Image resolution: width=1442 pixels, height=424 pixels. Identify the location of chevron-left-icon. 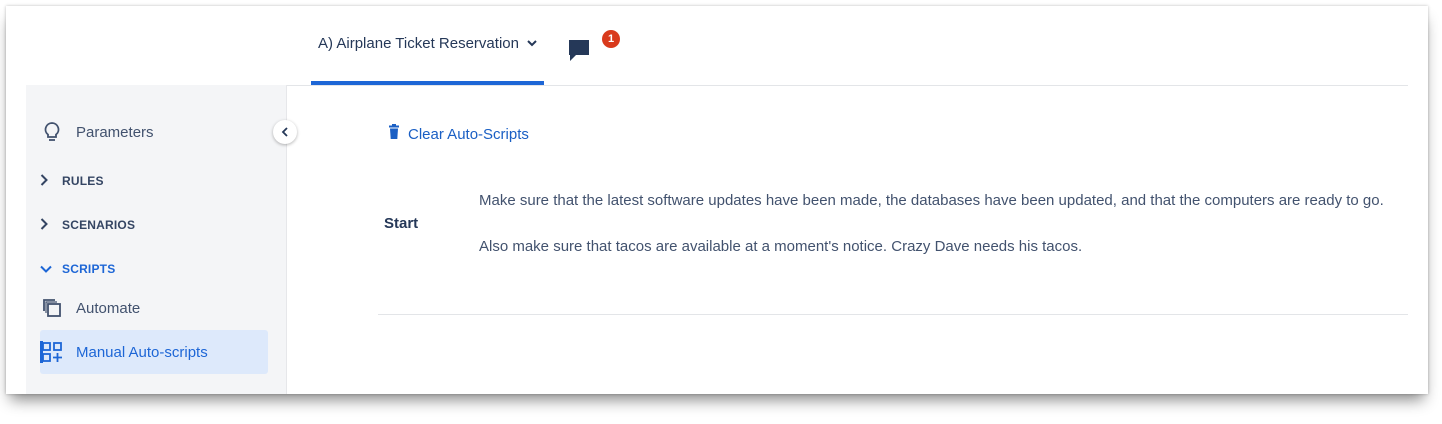
(284, 132).